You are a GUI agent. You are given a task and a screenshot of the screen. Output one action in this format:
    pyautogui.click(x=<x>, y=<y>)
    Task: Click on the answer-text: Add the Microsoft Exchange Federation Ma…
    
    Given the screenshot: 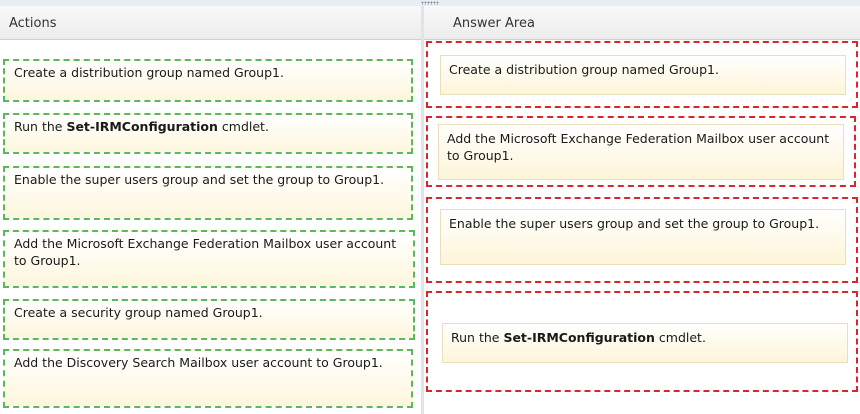 What is the action you would take?
    pyautogui.click(x=638, y=147)
    